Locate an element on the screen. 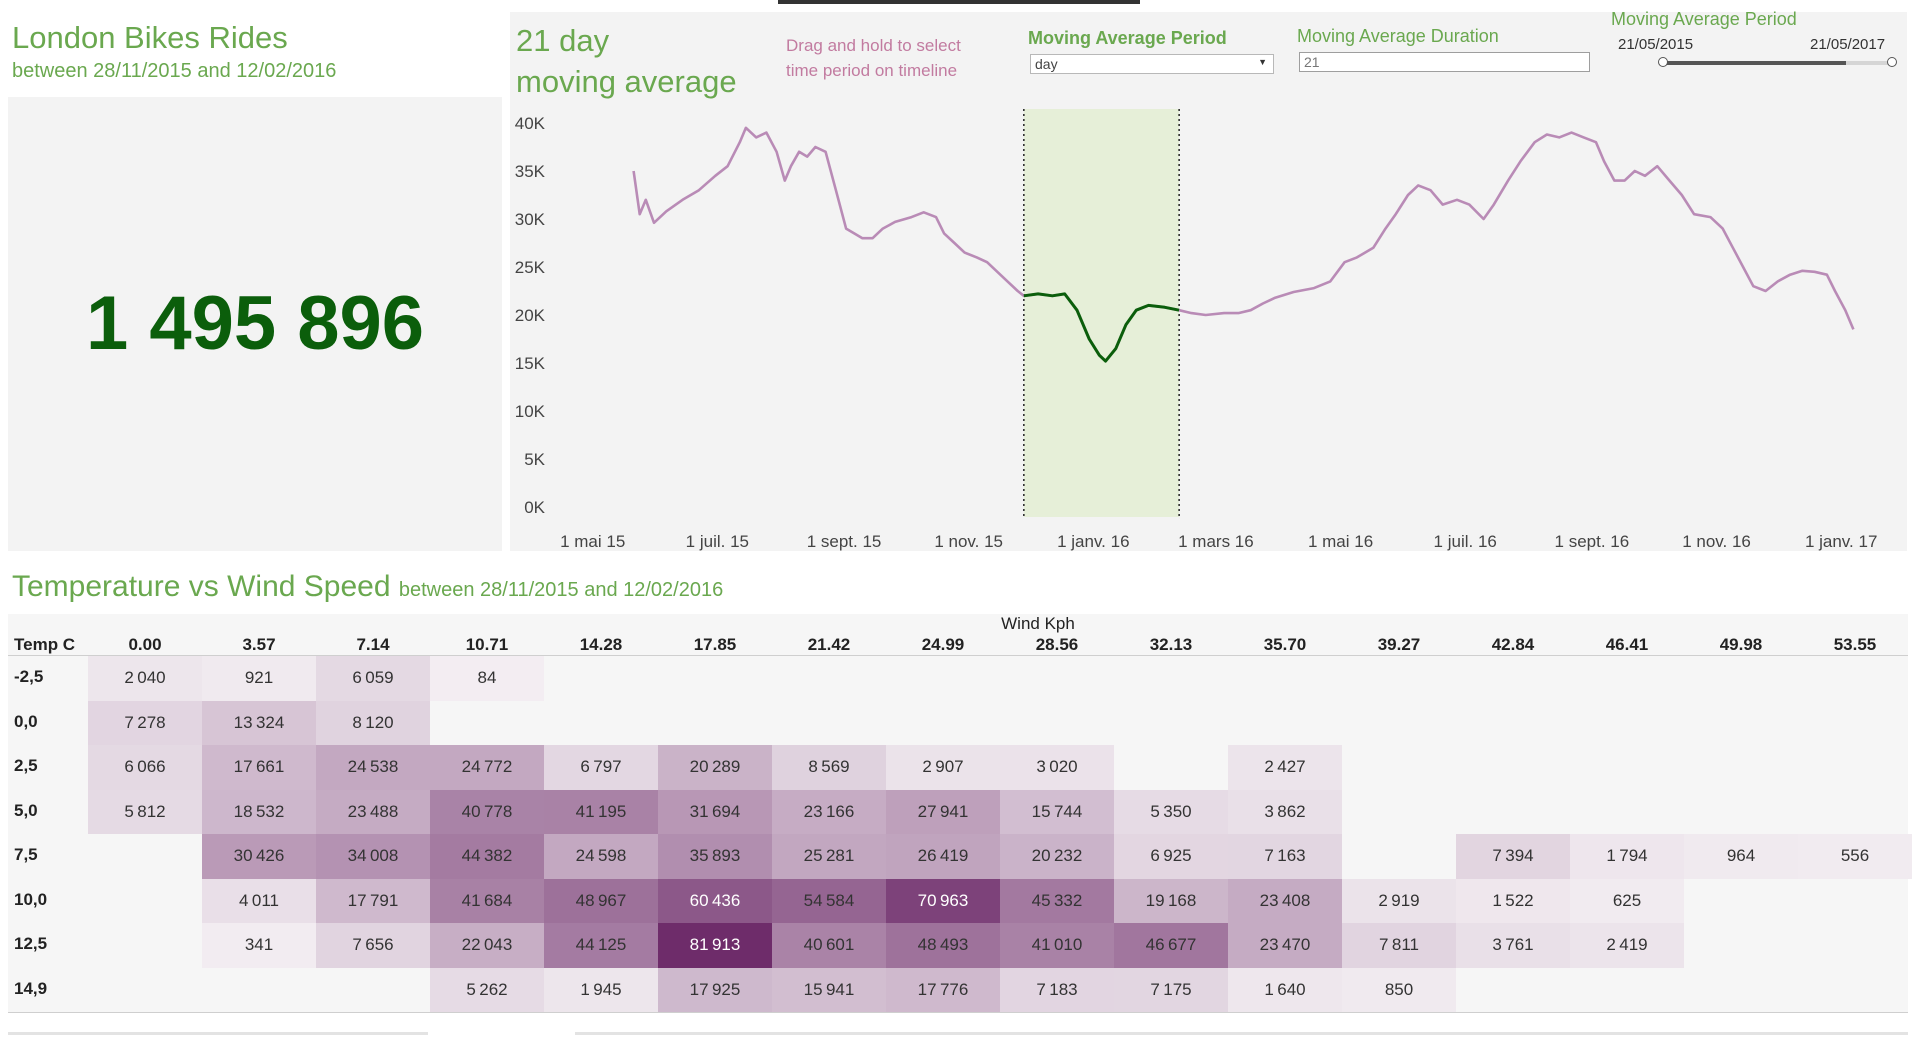 The height and width of the screenshot is (1039, 1915). heatmap-cell: 17 661 is located at coordinates (259, 767).